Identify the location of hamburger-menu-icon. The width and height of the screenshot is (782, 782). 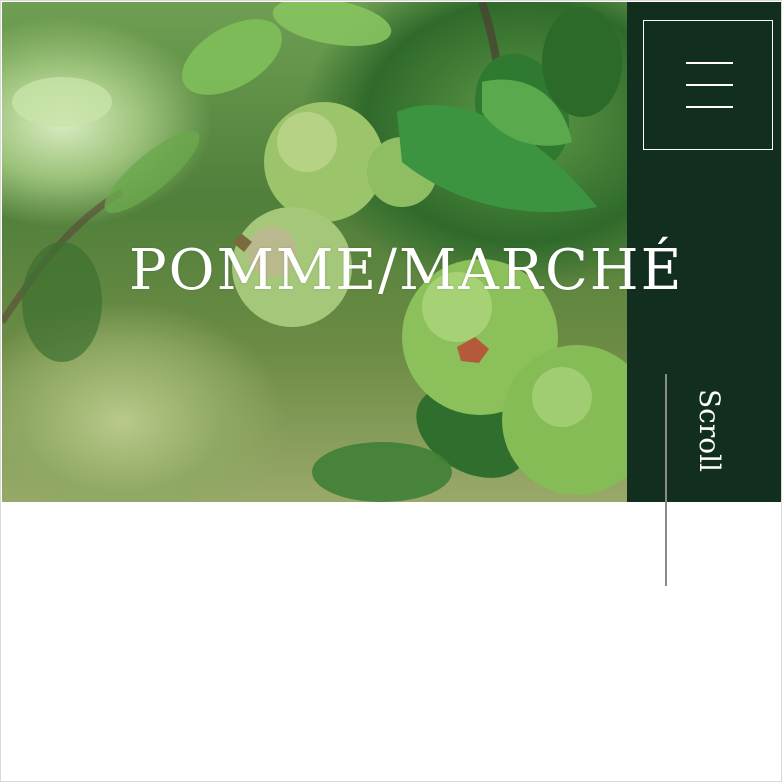
(709, 85).